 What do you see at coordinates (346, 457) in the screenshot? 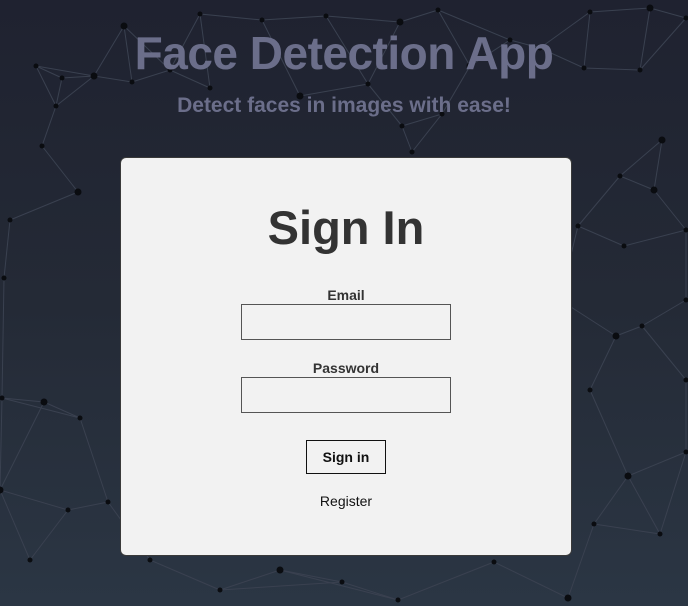
I see `signin-button: Sign in` at bounding box center [346, 457].